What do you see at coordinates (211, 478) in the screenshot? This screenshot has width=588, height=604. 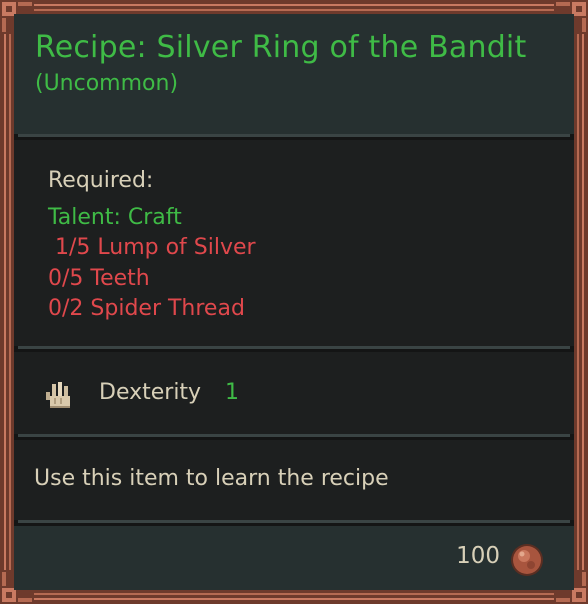 I see `item-description: Use this item to learn the recipe` at bounding box center [211, 478].